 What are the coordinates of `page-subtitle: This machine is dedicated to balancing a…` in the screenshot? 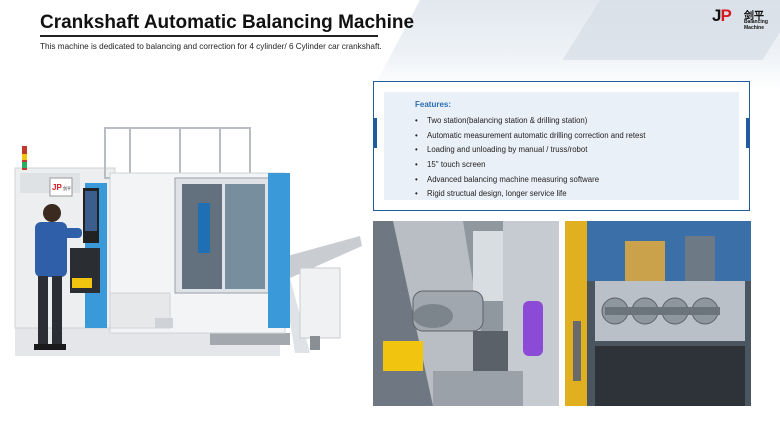 It's located at (211, 46).